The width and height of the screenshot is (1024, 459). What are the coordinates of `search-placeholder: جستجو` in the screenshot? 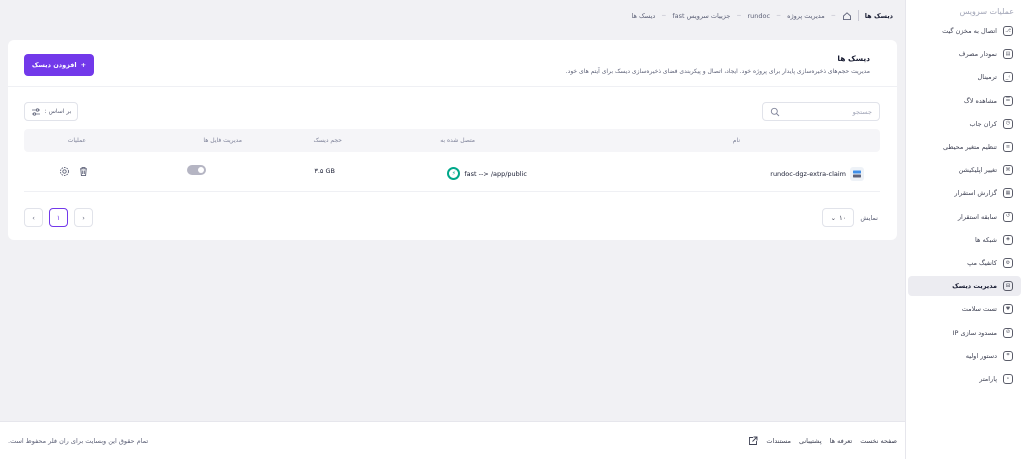 It's located at (862, 111).